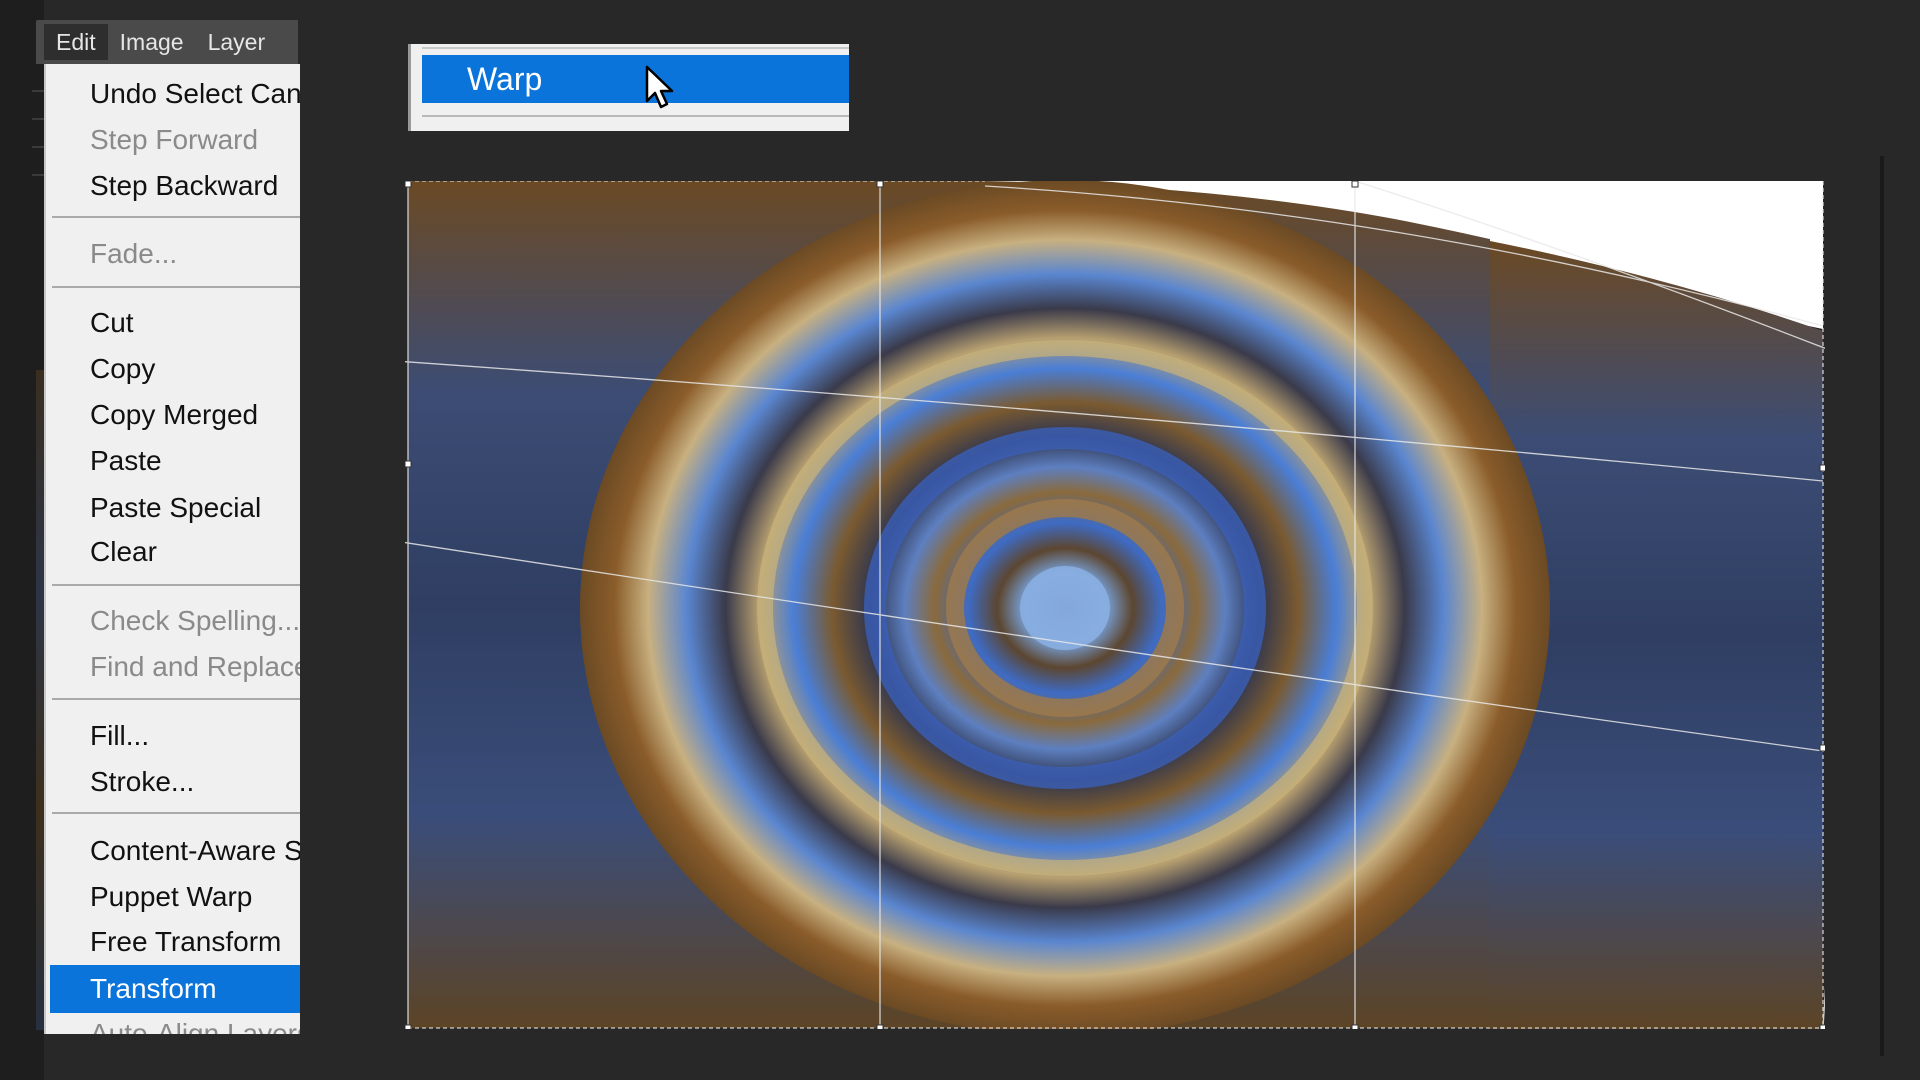 The width and height of the screenshot is (1920, 1080). I want to click on menu-item-copy-merged: Copy Merged, so click(174, 415).